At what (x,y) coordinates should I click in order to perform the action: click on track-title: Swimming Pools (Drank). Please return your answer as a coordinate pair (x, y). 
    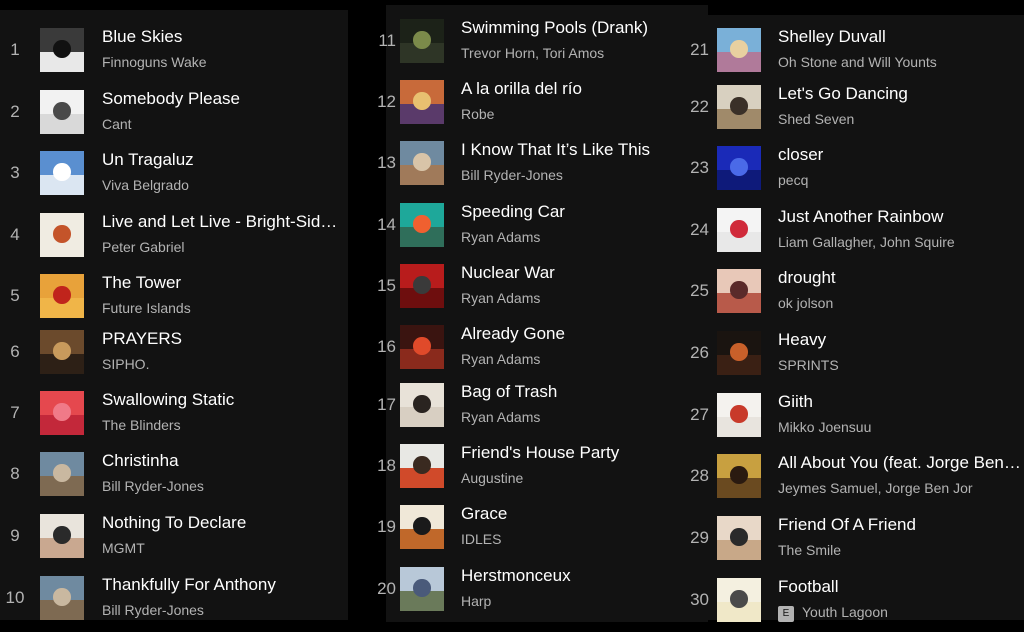
    Looking at the image, I should click on (583, 28).